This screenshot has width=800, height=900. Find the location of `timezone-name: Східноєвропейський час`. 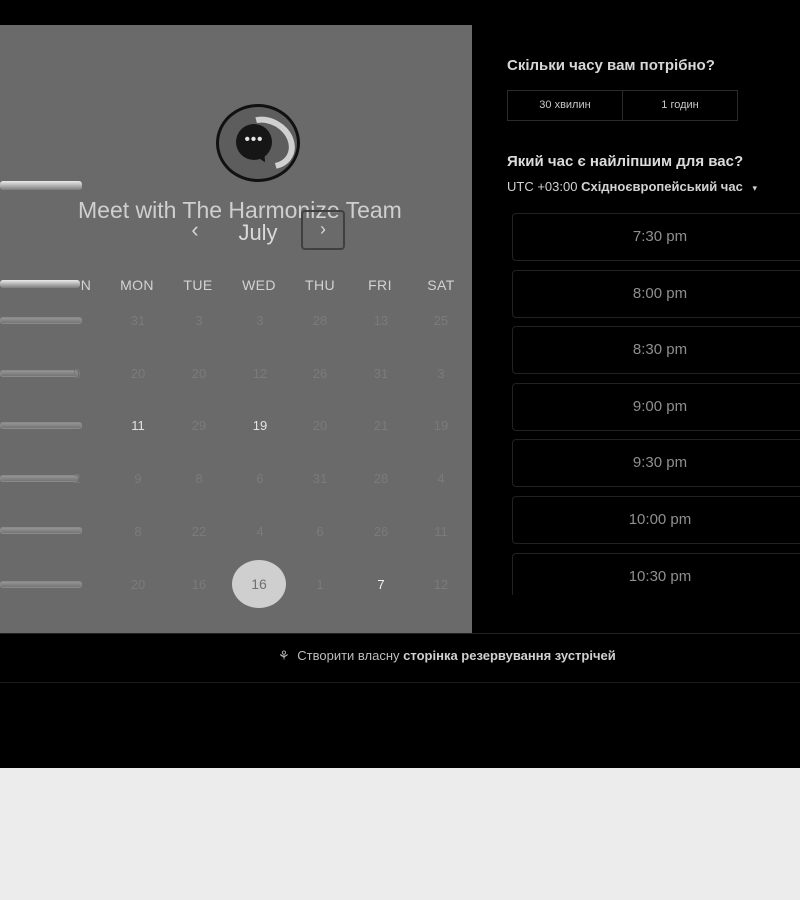

timezone-name: Східноєвропейський час is located at coordinates (662, 186).